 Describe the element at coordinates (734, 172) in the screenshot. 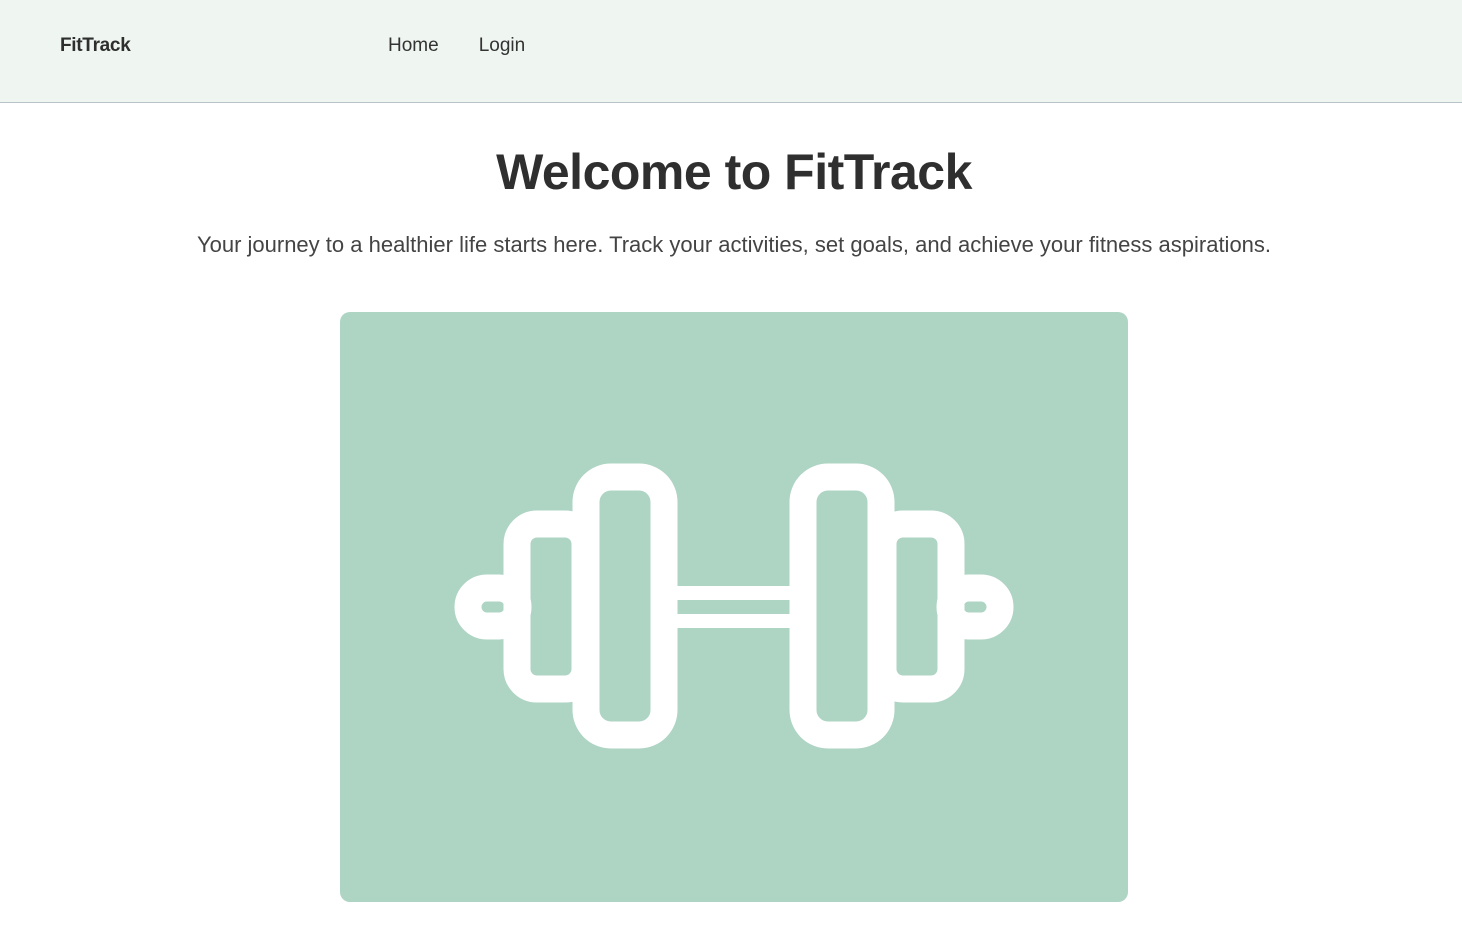

I see `page-title: Welcome to FitTrack` at that location.